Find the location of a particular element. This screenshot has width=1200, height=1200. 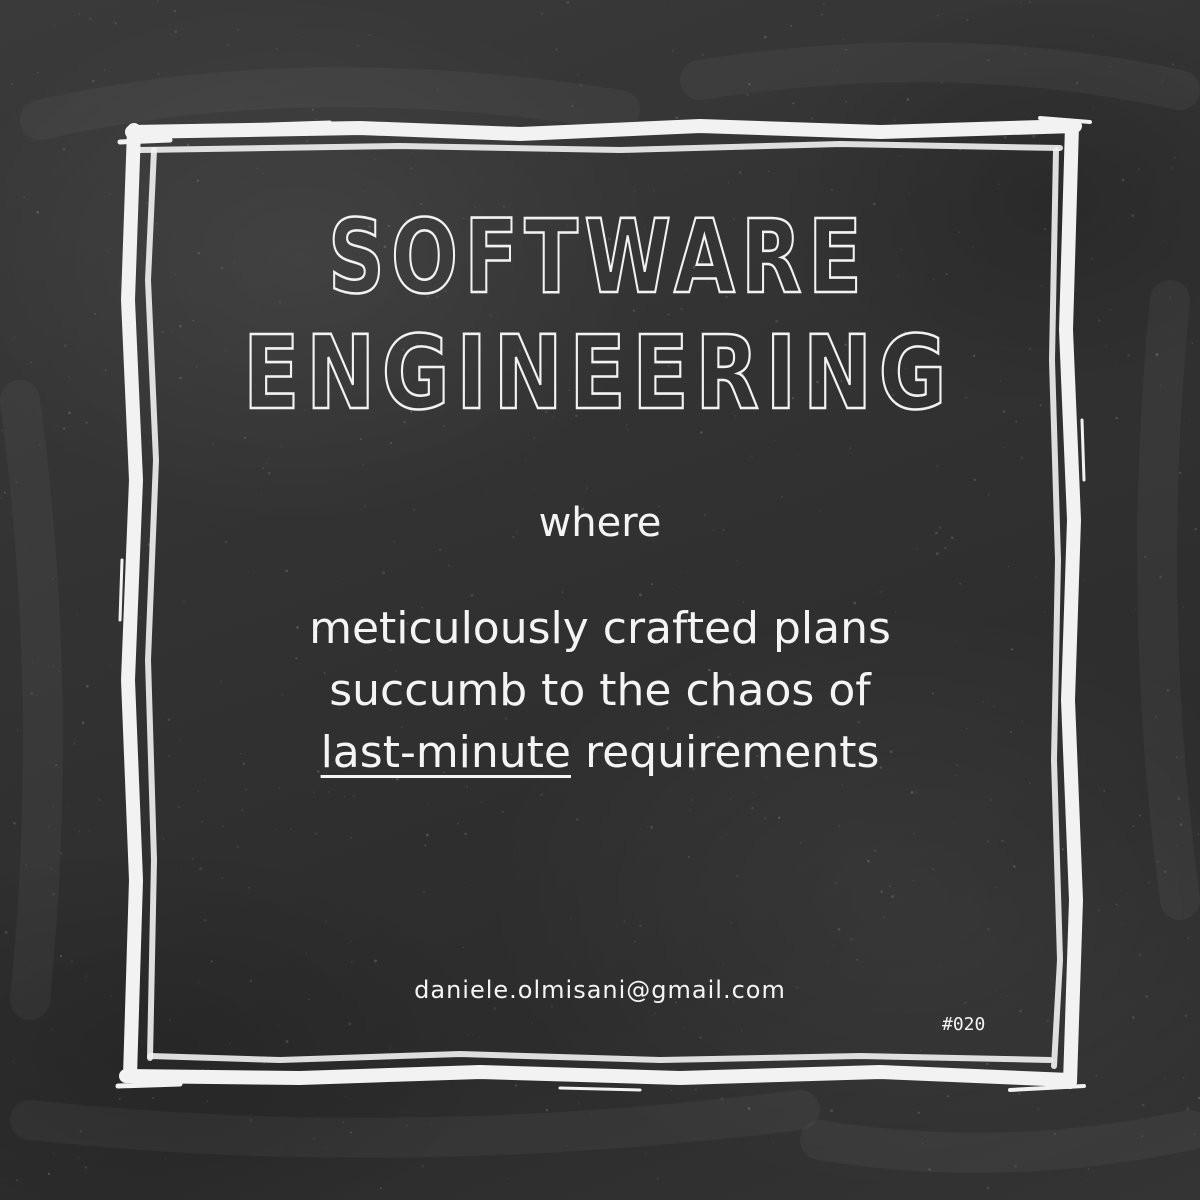

quote-line-3: last-minute requirements is located at coordinates (600, 753).